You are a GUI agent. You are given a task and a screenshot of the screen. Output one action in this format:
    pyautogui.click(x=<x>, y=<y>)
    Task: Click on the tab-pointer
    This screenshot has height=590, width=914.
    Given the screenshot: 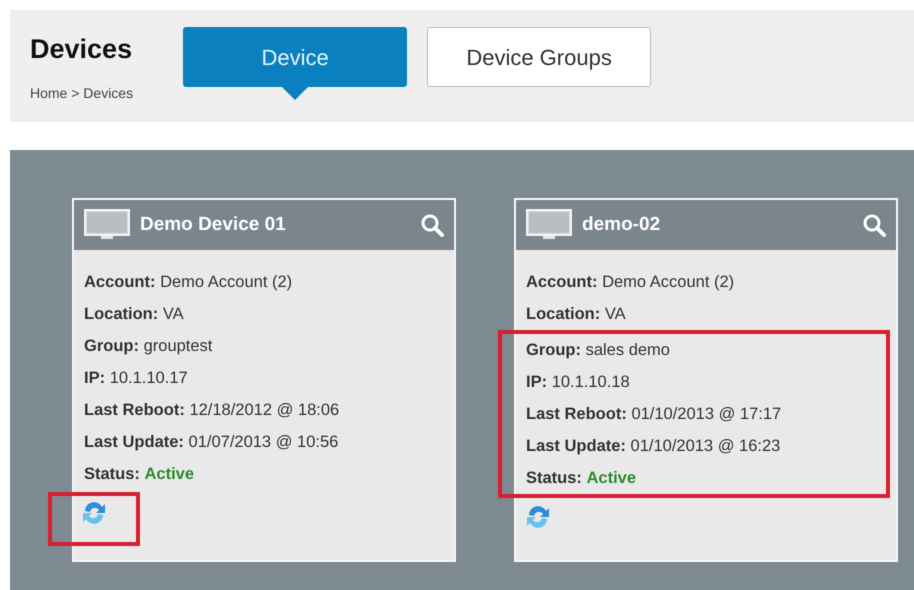 What is the action you would take?
    pyautogui.click(x=295, y=93)
    